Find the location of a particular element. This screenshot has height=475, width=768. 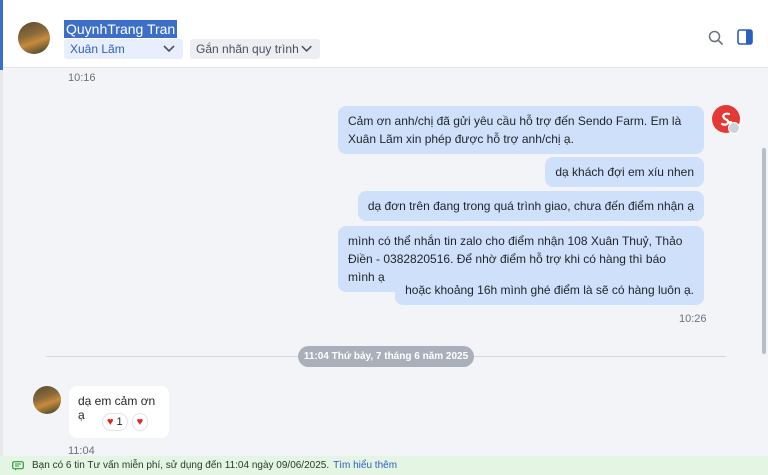

add-reaction-button: ♥ is located at coordinates (140, 422).